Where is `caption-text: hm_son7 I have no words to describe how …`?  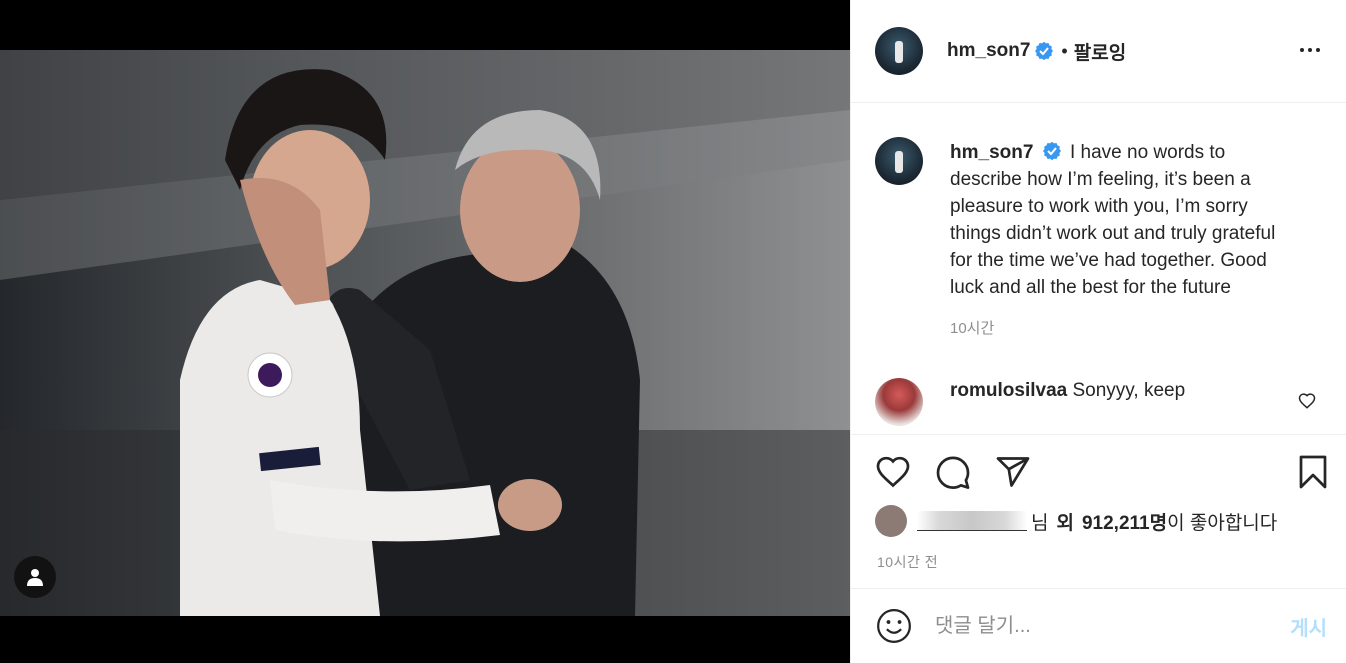
caption-text: hm_son7 I have no words to describe how … is located at coordinates (1120, 220).